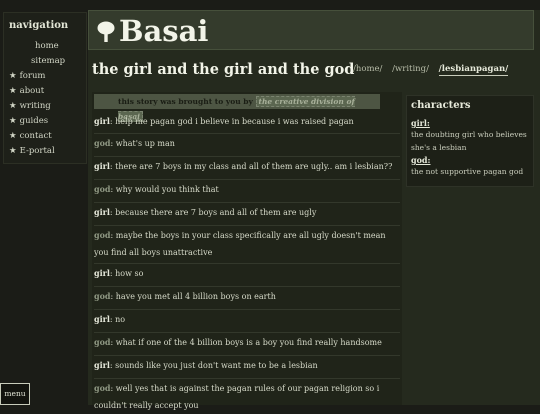  What do you see at coordinates (32, 91) in the screenshot?
I see `nav-item-label: about` at bounding box center [32, 91].